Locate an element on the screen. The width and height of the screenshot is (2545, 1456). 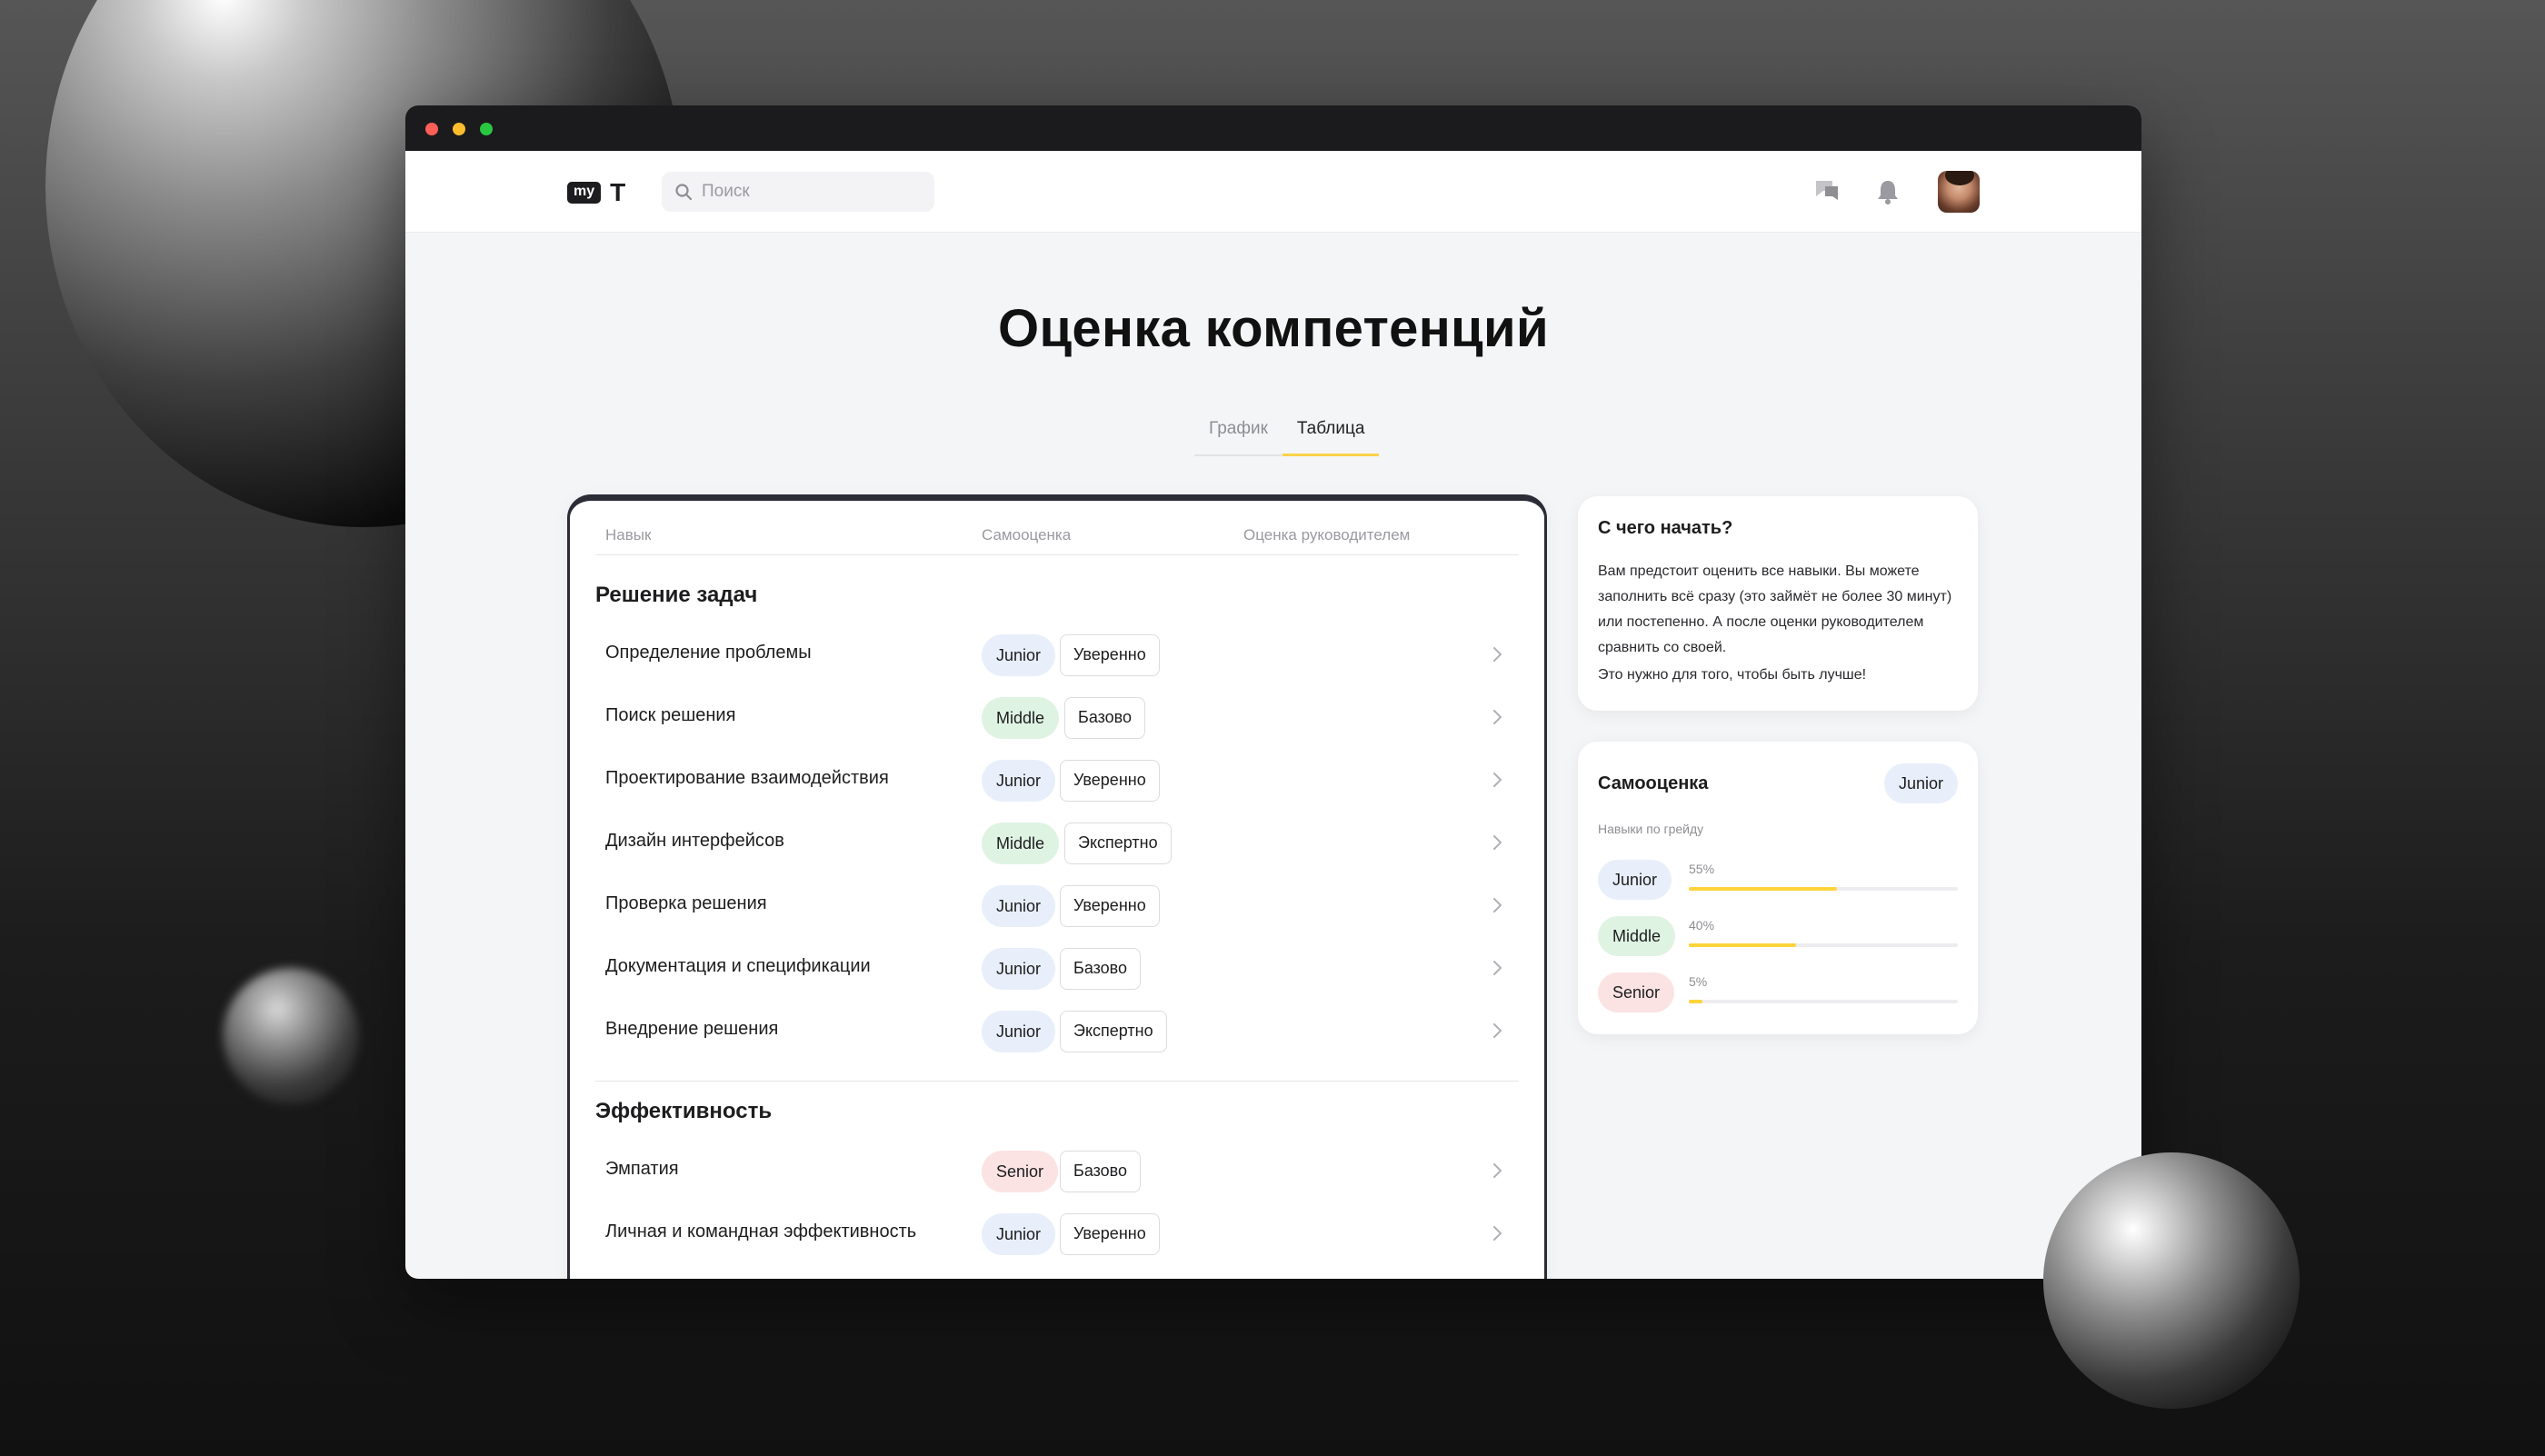
grade-progress-row: Junior 55% is located at coordinates (1778, 880).